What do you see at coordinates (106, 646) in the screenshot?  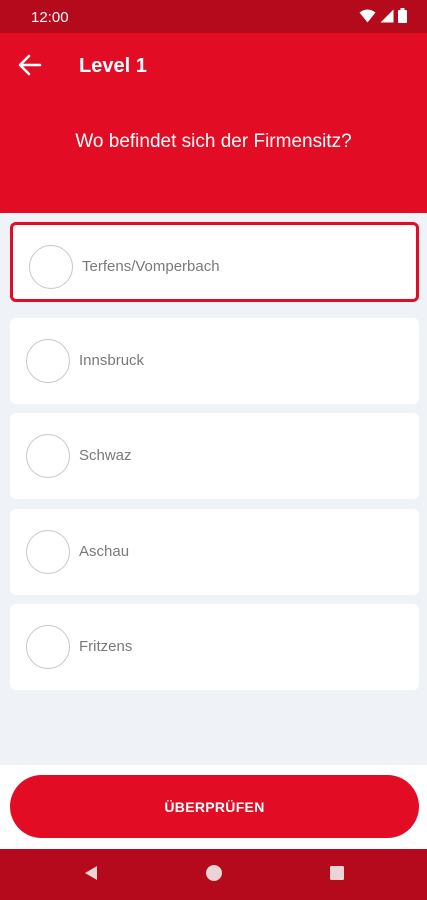 I see `answer-option-label: Fritzens` at bounding box center [106, 646].